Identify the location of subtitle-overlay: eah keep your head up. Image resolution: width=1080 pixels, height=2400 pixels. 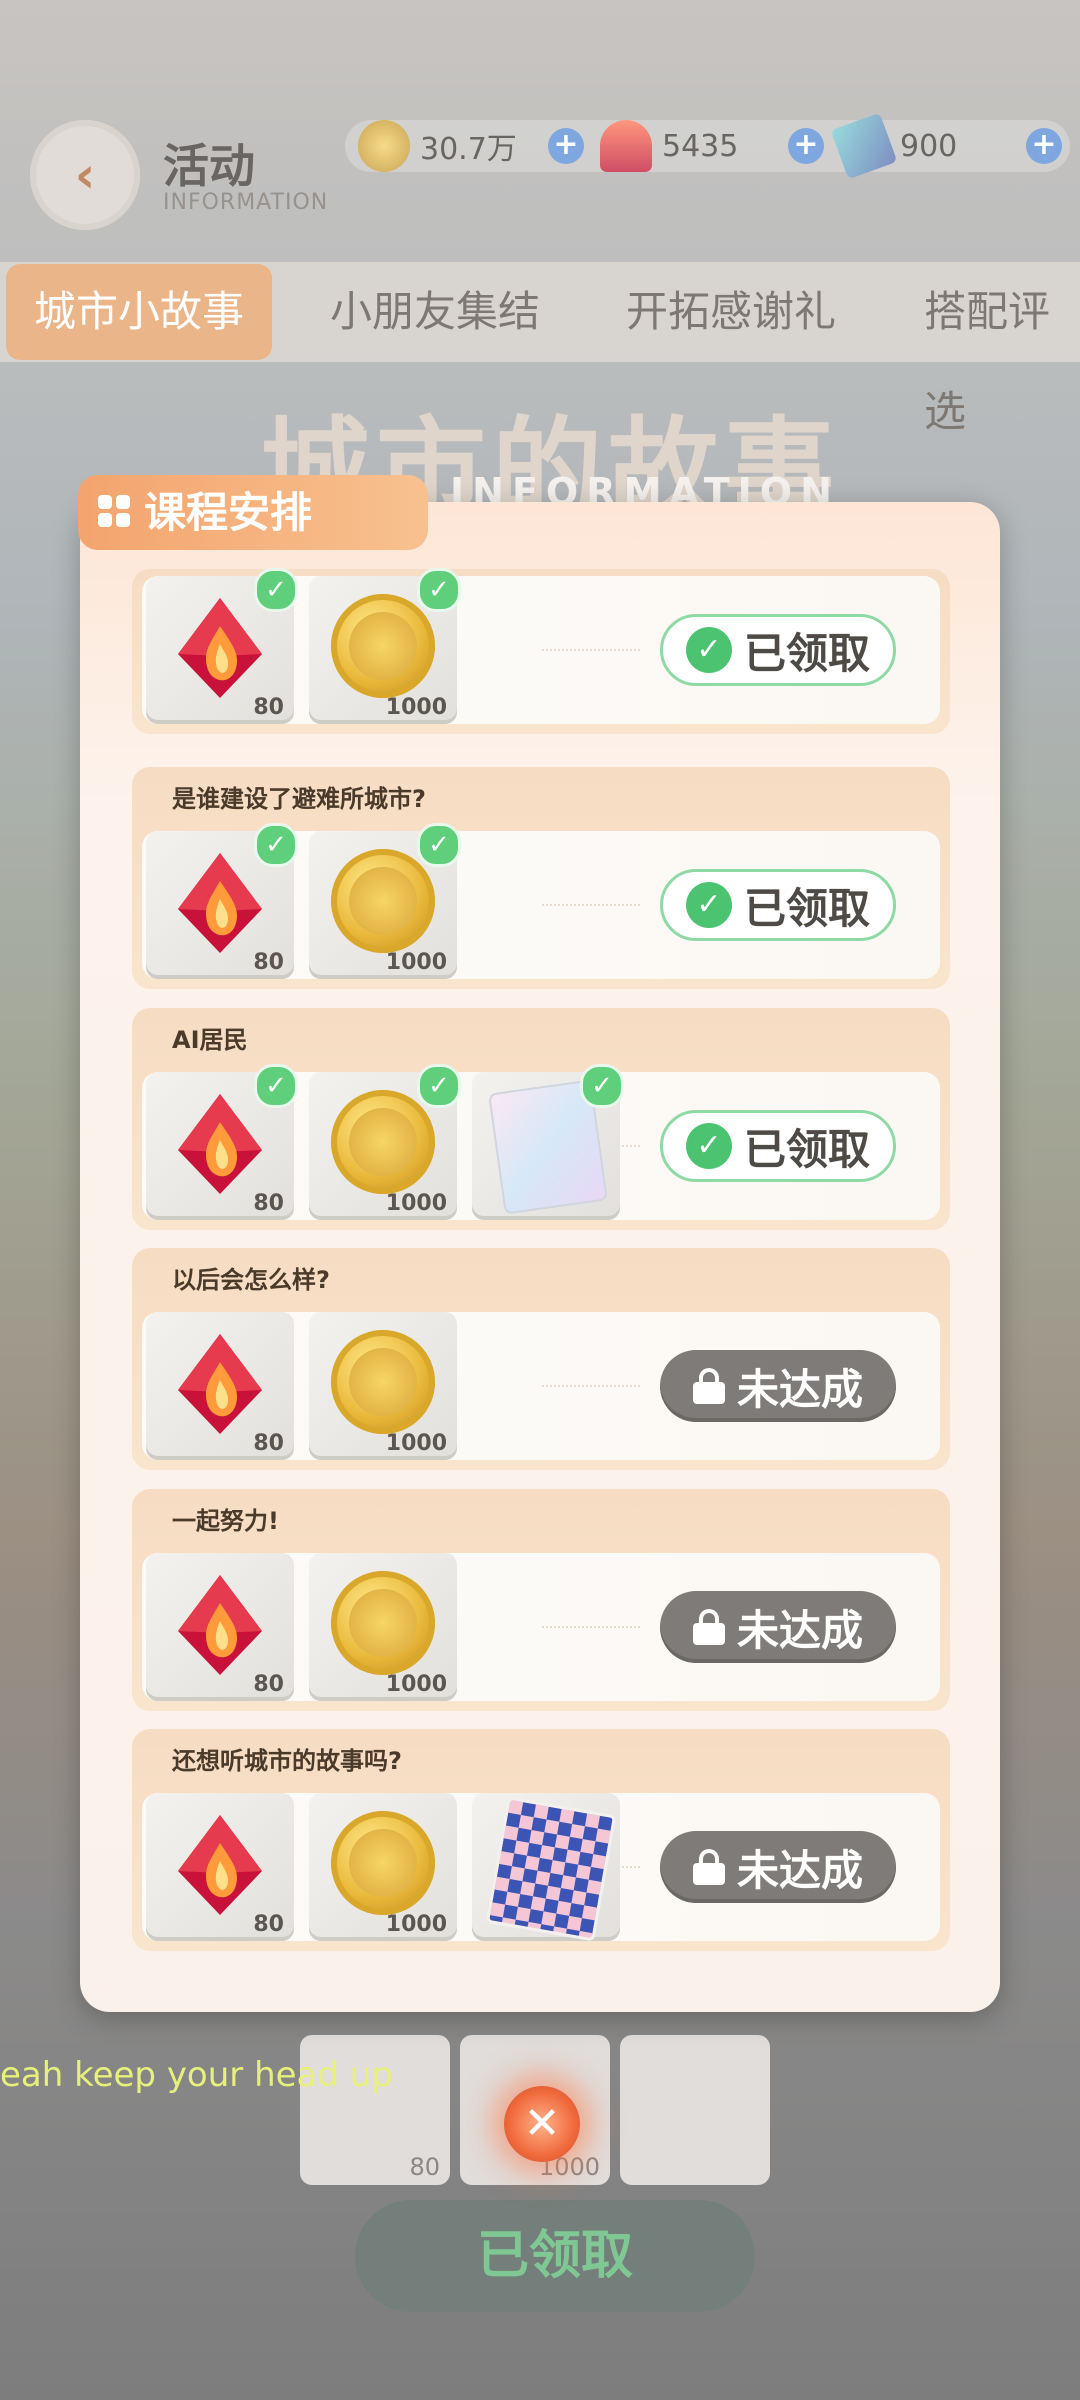
(196, 2075).